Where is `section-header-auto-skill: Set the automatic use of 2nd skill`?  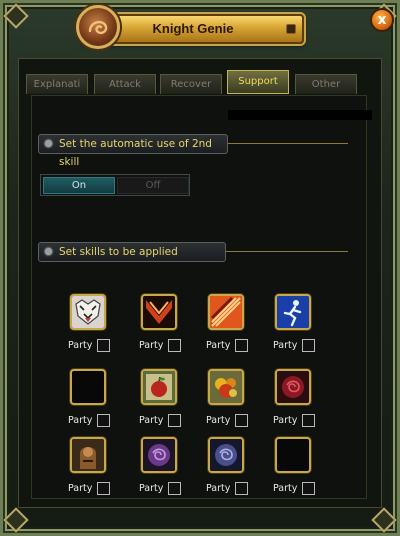
section-header-auto-skill: Set the automatic use of 2nd skill is located at coordinates (133, 151).